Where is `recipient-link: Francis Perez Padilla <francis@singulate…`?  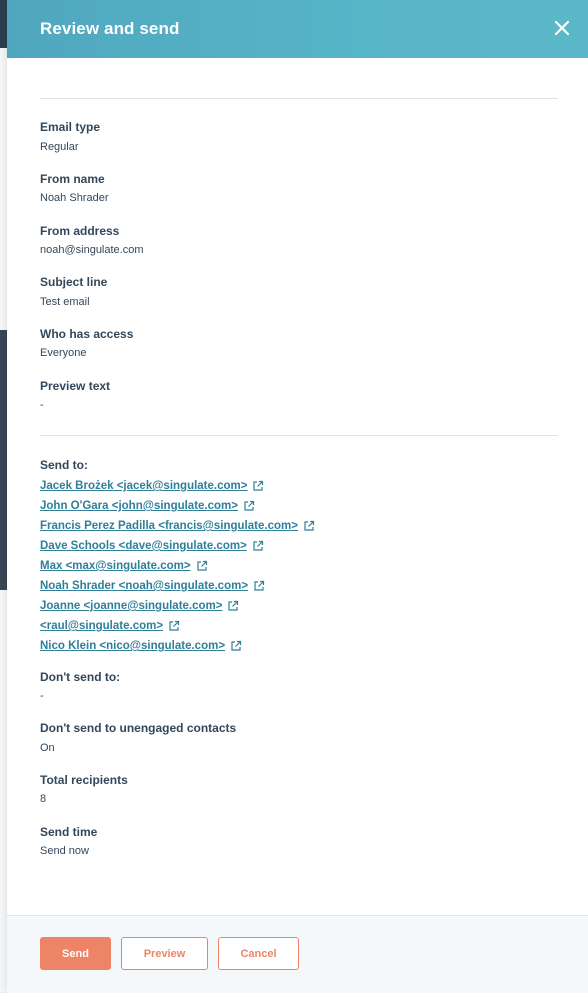
recipient-link: Francis Perez Padilla <francis@singulate… is located at coordinates (169, 526).